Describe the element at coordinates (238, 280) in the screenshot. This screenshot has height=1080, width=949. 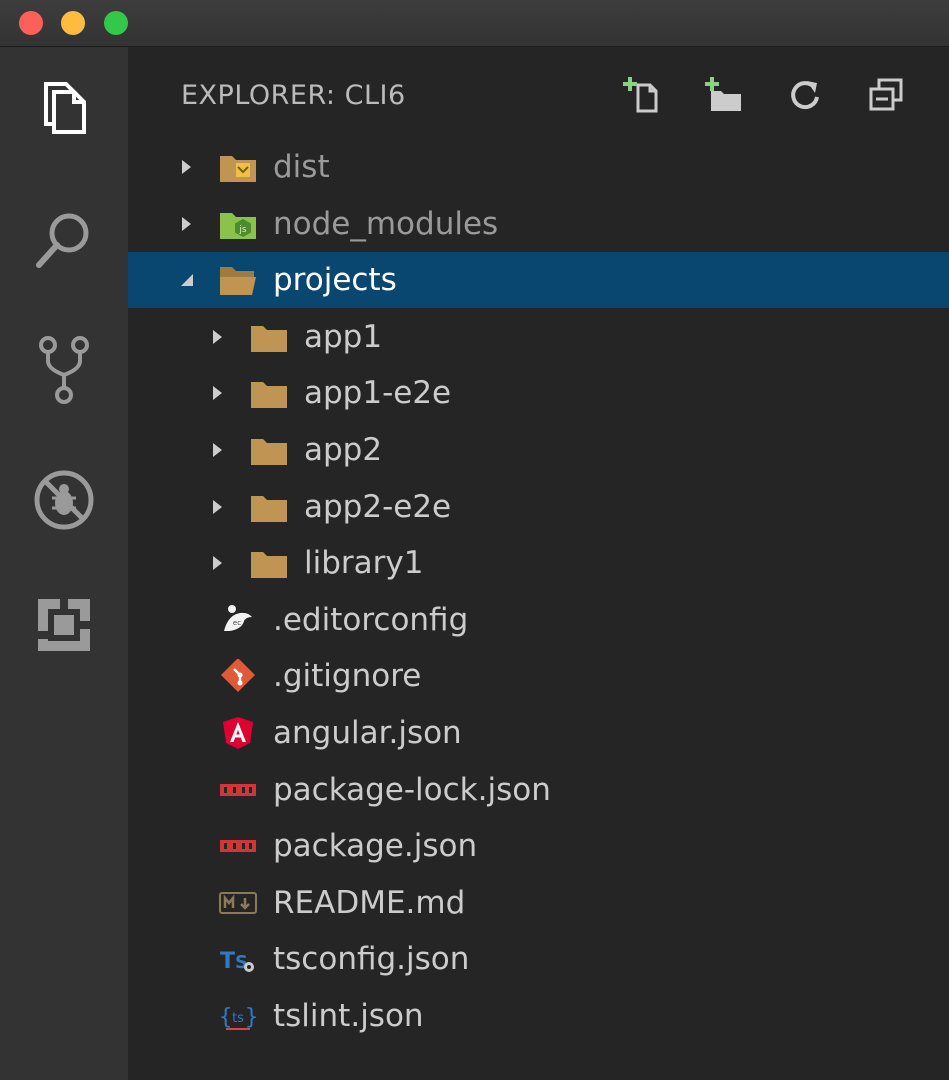
I see `open-folder-icon` at that location.